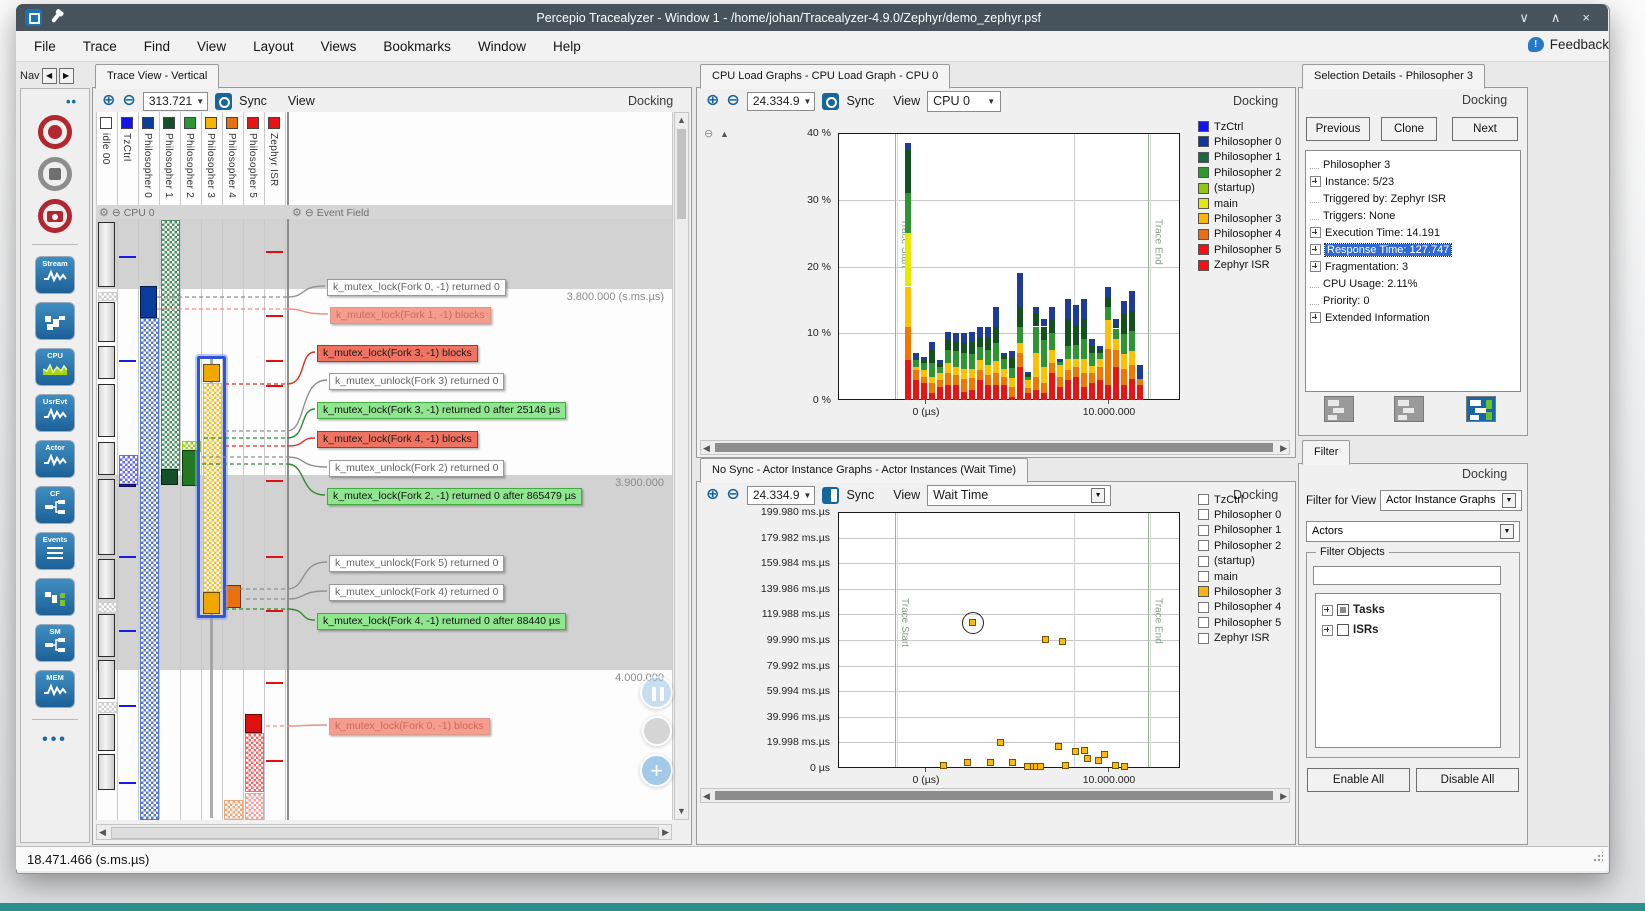  I want to click on trace-horizontal-scrollbar: ◀ ▶, so click(384, 832).